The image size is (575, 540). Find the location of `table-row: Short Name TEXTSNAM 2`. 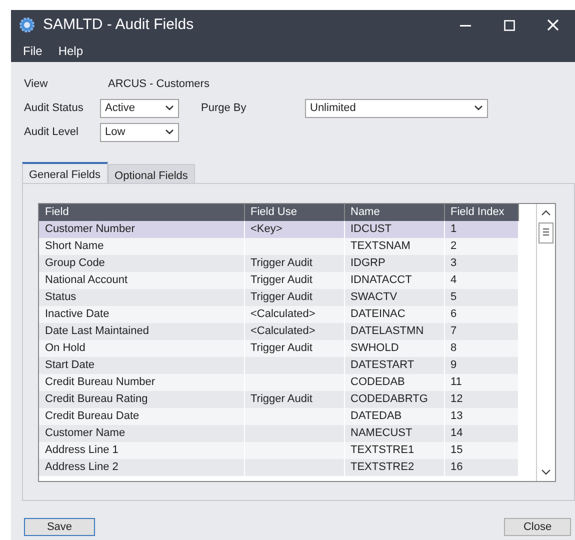

table-row: Short Name TEXTSNAM 2 is located at coordinates (287, 246).